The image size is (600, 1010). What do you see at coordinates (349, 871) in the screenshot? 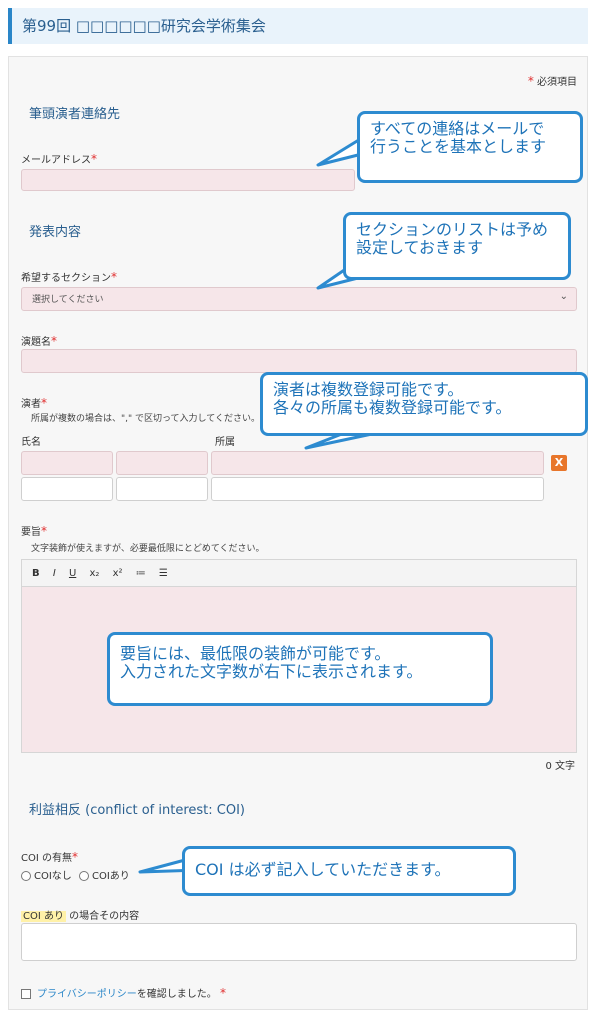
I see `callout-coi: COI は必ず記入していただきます。` at bounding box center [349, 871].